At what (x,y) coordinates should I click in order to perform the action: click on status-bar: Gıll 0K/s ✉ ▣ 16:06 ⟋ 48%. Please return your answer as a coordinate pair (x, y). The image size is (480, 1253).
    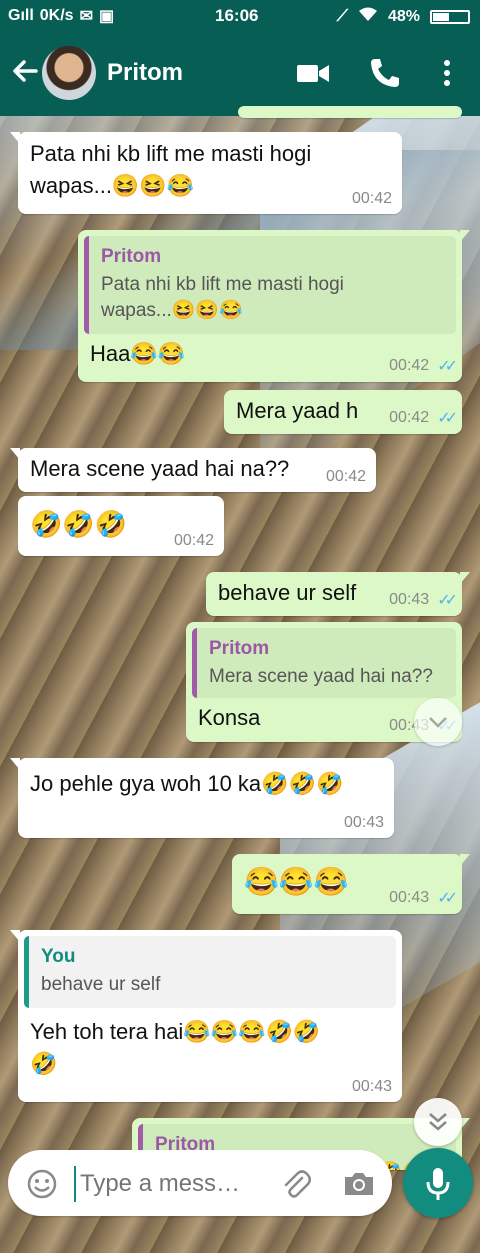
    Looking at the image, I should click on (240, 15).